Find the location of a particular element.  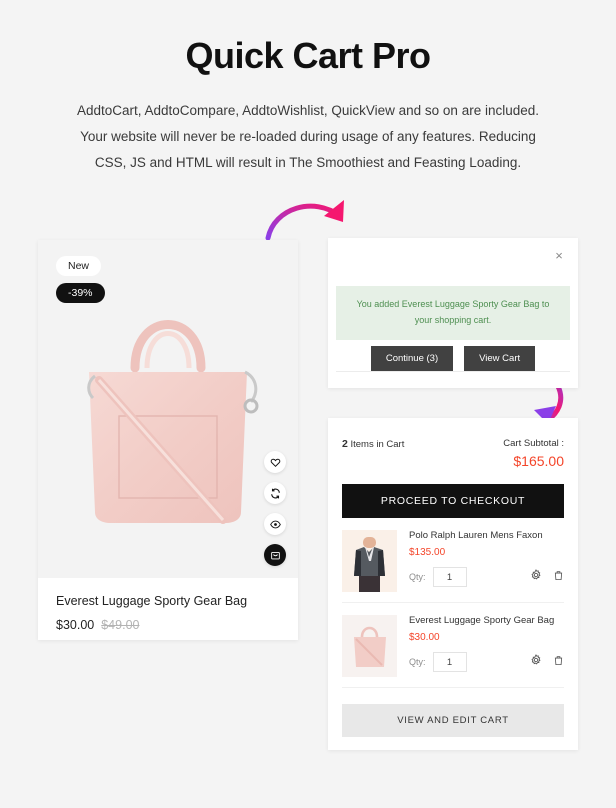

cart-subtotal: Cart Subtotal : $165.00 is located at coordinates (533, 453).